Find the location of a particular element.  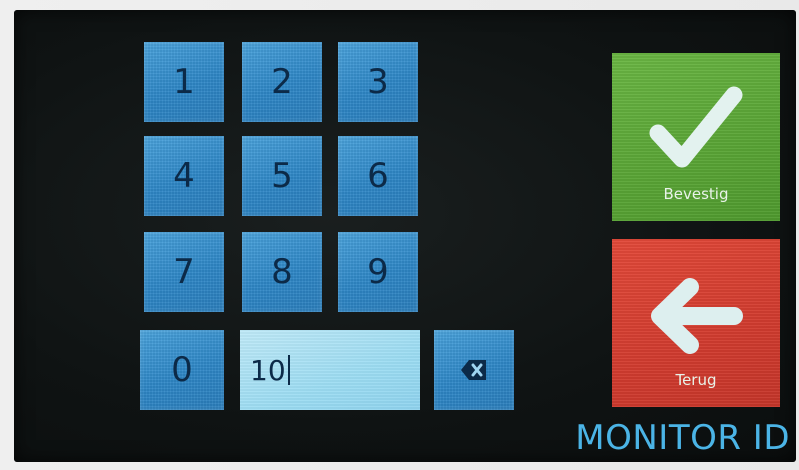

key-4: 4 is located at coordinates (184, 176).